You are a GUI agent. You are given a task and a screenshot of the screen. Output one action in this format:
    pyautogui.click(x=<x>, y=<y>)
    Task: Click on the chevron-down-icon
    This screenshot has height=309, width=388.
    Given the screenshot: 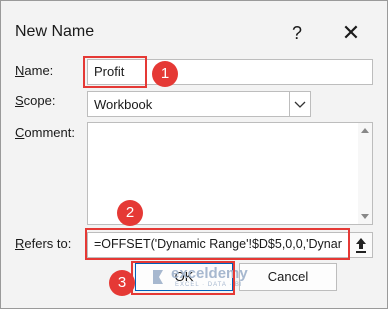 What is the action you would take?
    pyautogui.click(x=300, y=104)
    